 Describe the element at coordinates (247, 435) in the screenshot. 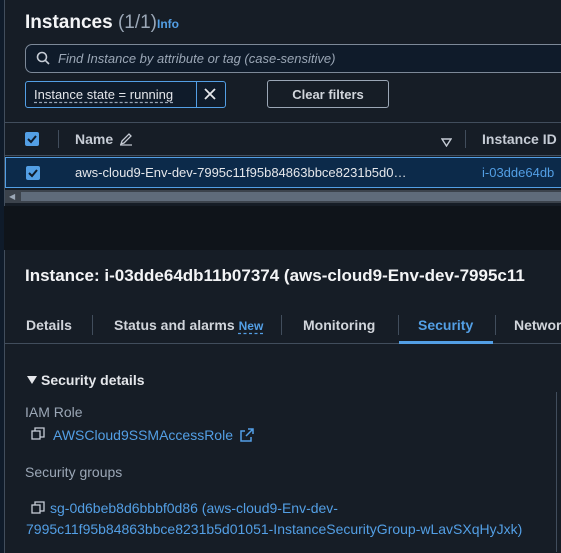

I see `external-link-icon` at that location.